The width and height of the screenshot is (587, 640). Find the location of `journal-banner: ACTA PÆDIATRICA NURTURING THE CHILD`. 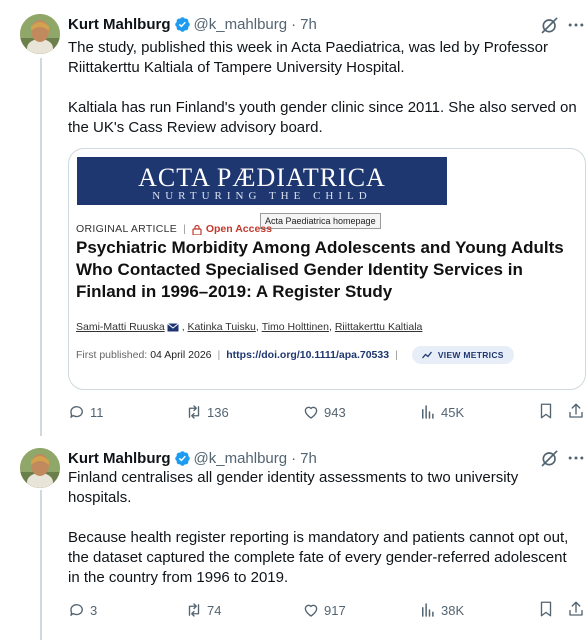

journal-banner: ACTA PÆDIATRICA NURTURING THE CHILD is located at coordinates (262, 181).